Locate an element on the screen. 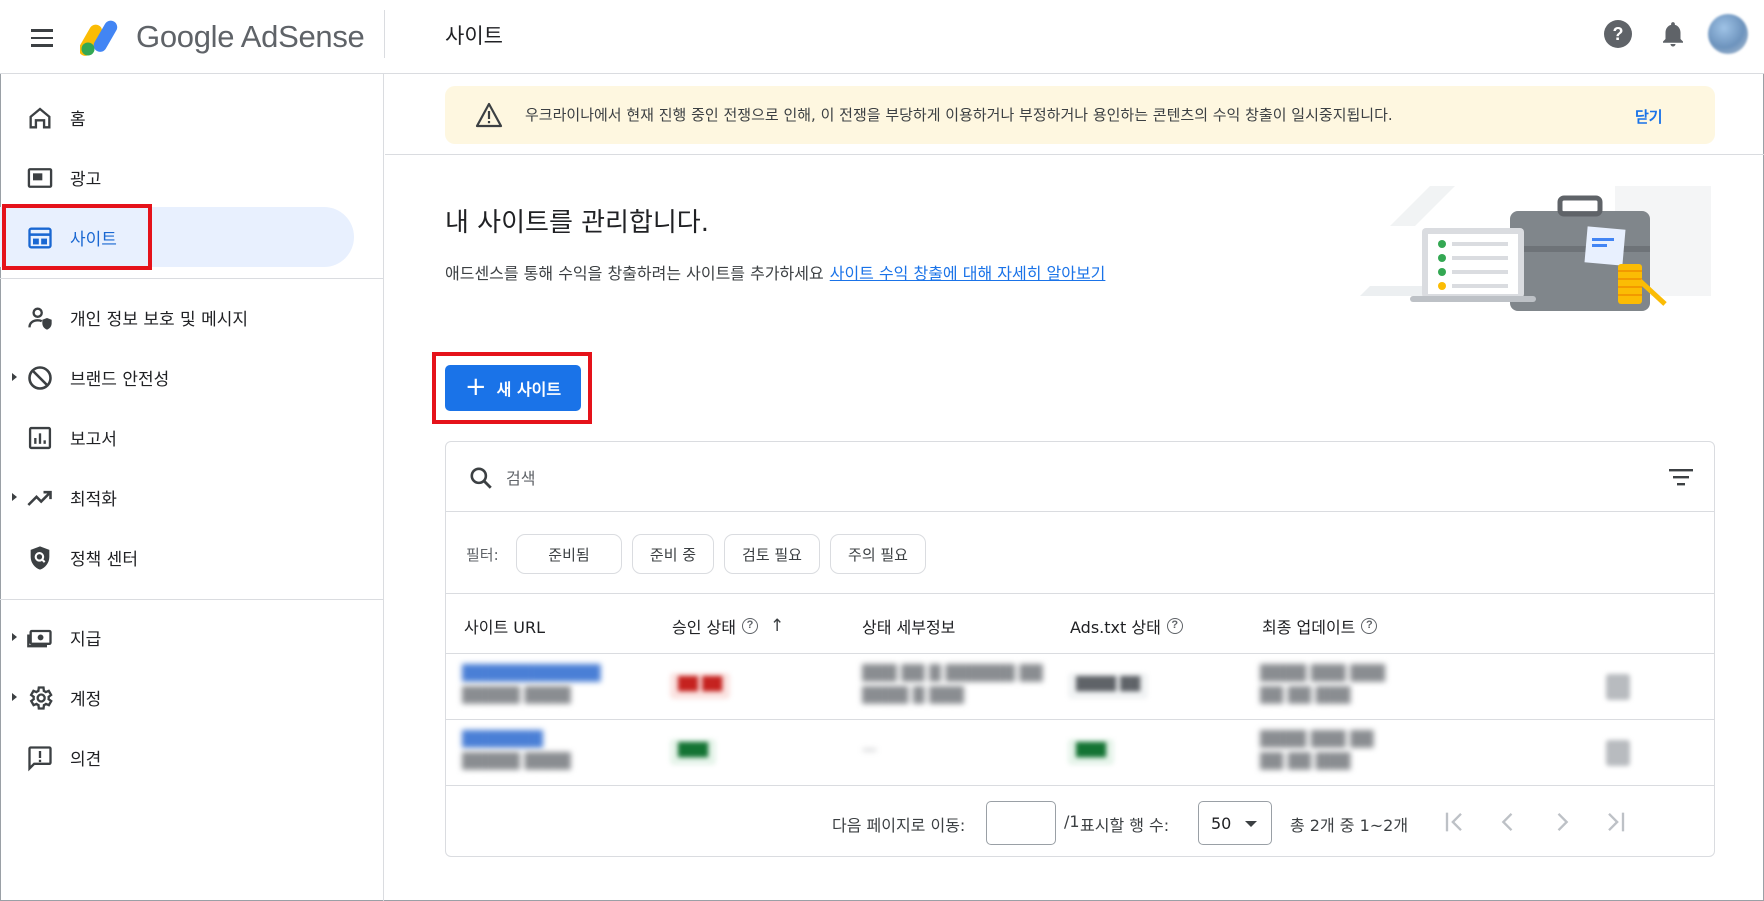 This screenshot has height=901, width=1764. banner-close-button: 닫기 is located at coordinates (1649, 116).